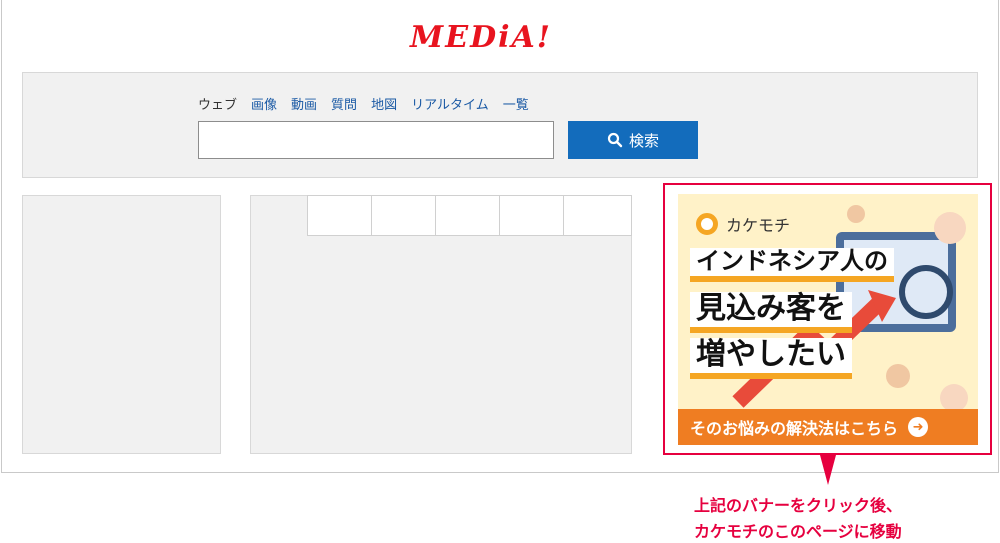 The height and width of the screenshot is (543, 1000). What do you see at coordinates (798, 531) in the screenshot?
I see `annotation-line-2: カケモチのこのページに移動` at bounding box center [798, 531].